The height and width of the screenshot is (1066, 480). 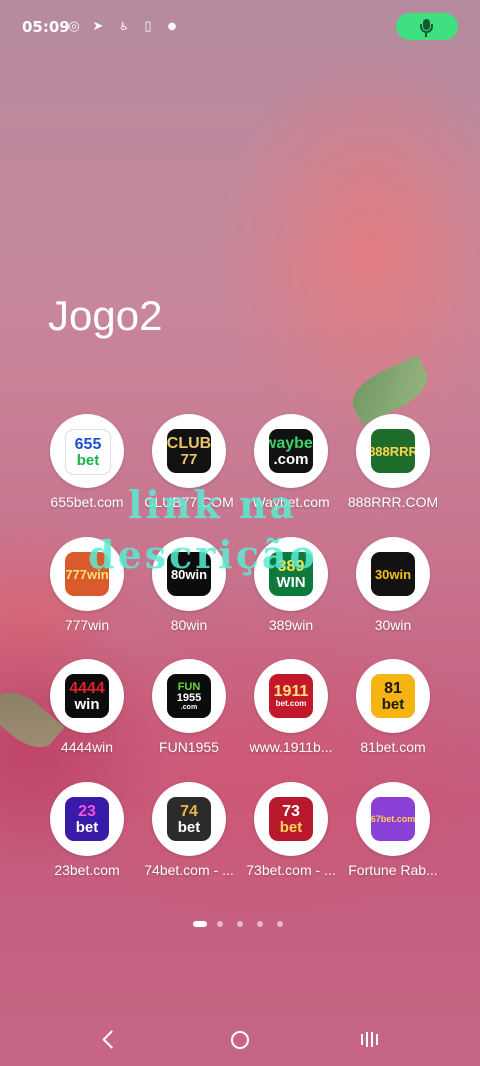 I want to click on status-bar: 05:09 ◎ ➤ ♿ ▯ ●, so click(x=240, y=28).